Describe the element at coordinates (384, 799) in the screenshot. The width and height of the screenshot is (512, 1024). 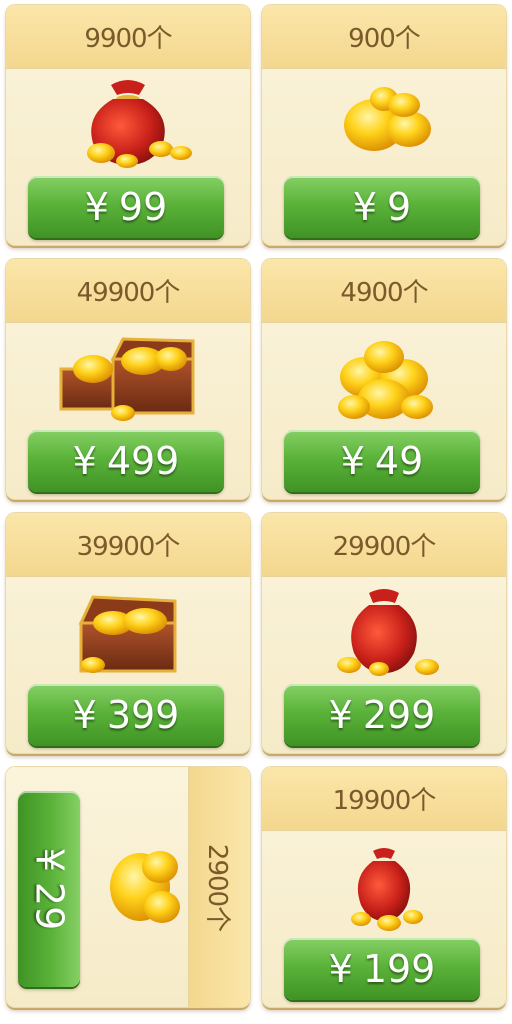
I see `package-amount: 19900个` at that location.